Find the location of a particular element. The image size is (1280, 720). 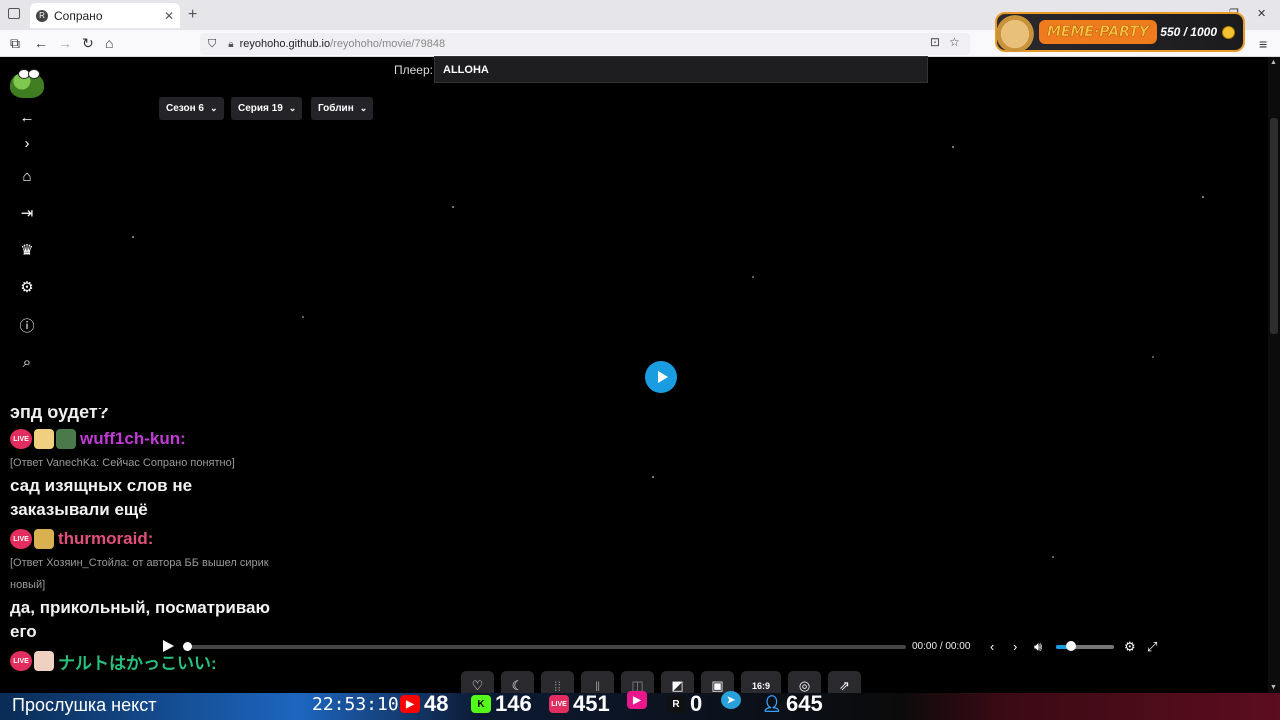

rutube-stat: ▶ is located at coordinates (637, 700).